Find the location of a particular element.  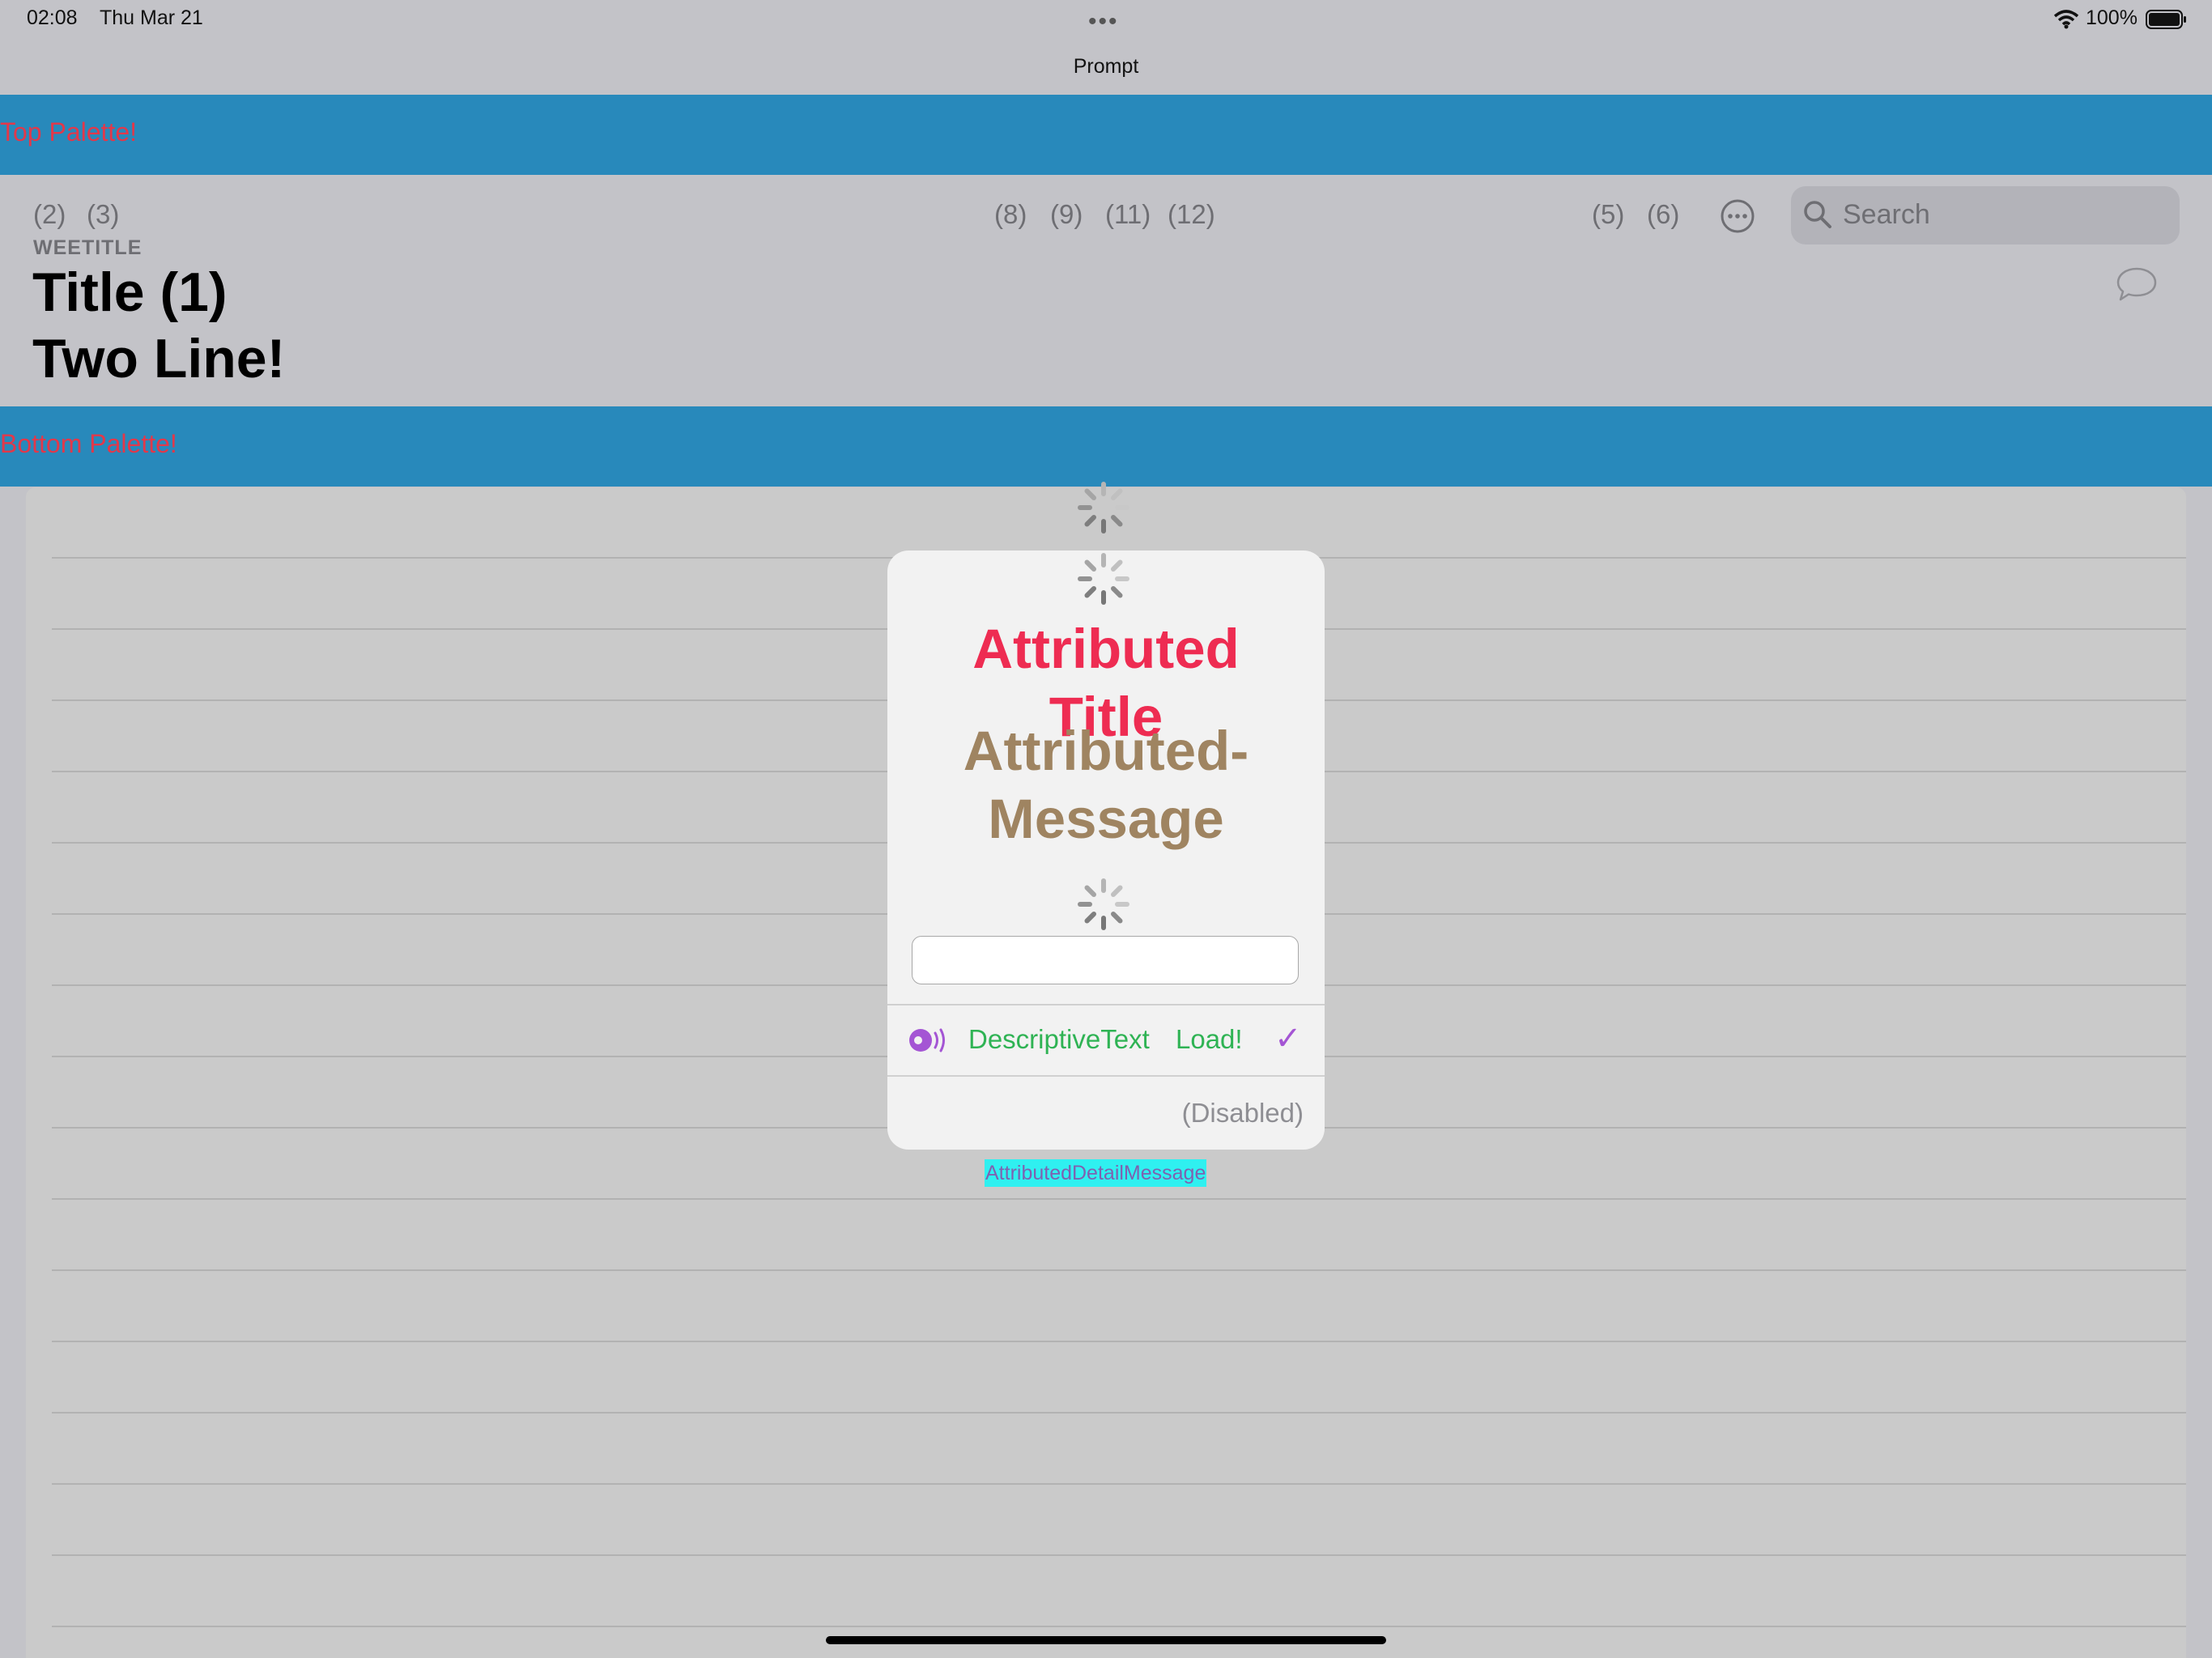

wifi-icon is located at coordinates (2066, 19).